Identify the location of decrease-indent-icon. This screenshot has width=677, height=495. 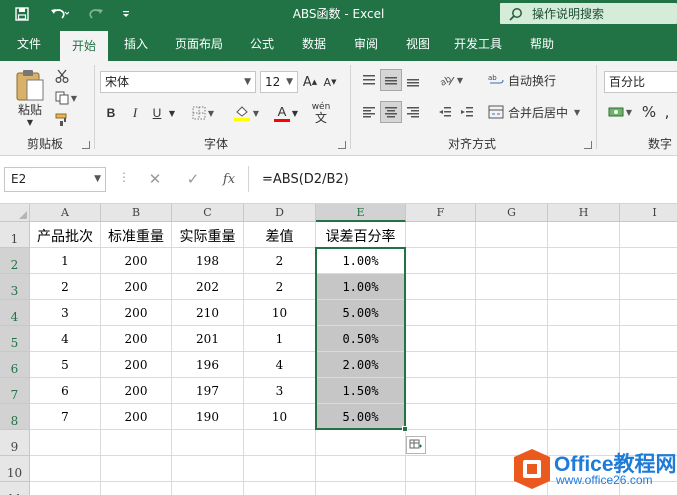
(445, 112).